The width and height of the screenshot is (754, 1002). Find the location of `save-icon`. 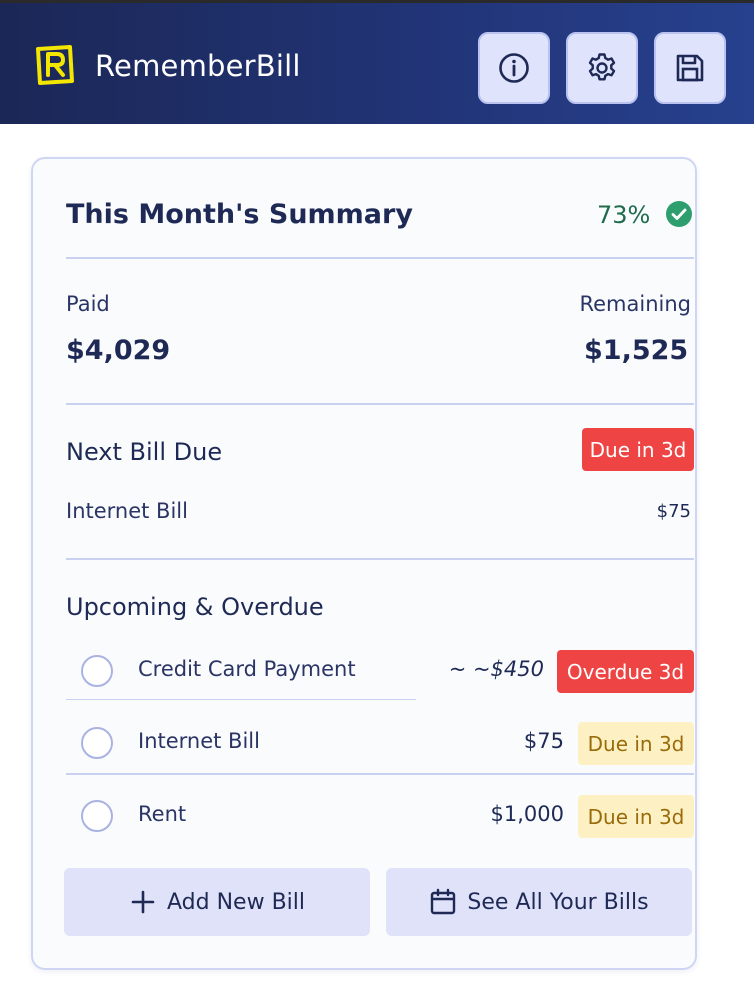

save-icon is located at coordinates (690, 68).